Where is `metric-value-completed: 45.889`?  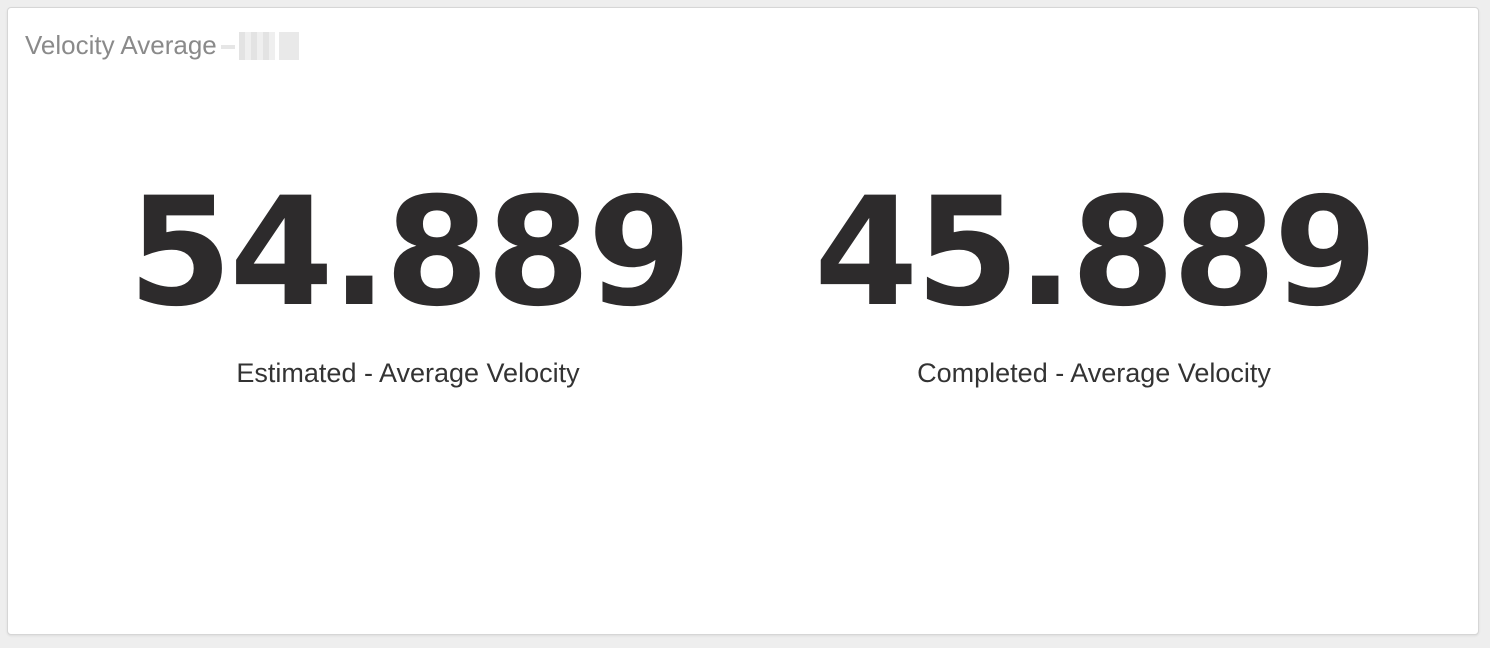 metric-value-completed: 45.889 is located at coordinates (1096, 253).